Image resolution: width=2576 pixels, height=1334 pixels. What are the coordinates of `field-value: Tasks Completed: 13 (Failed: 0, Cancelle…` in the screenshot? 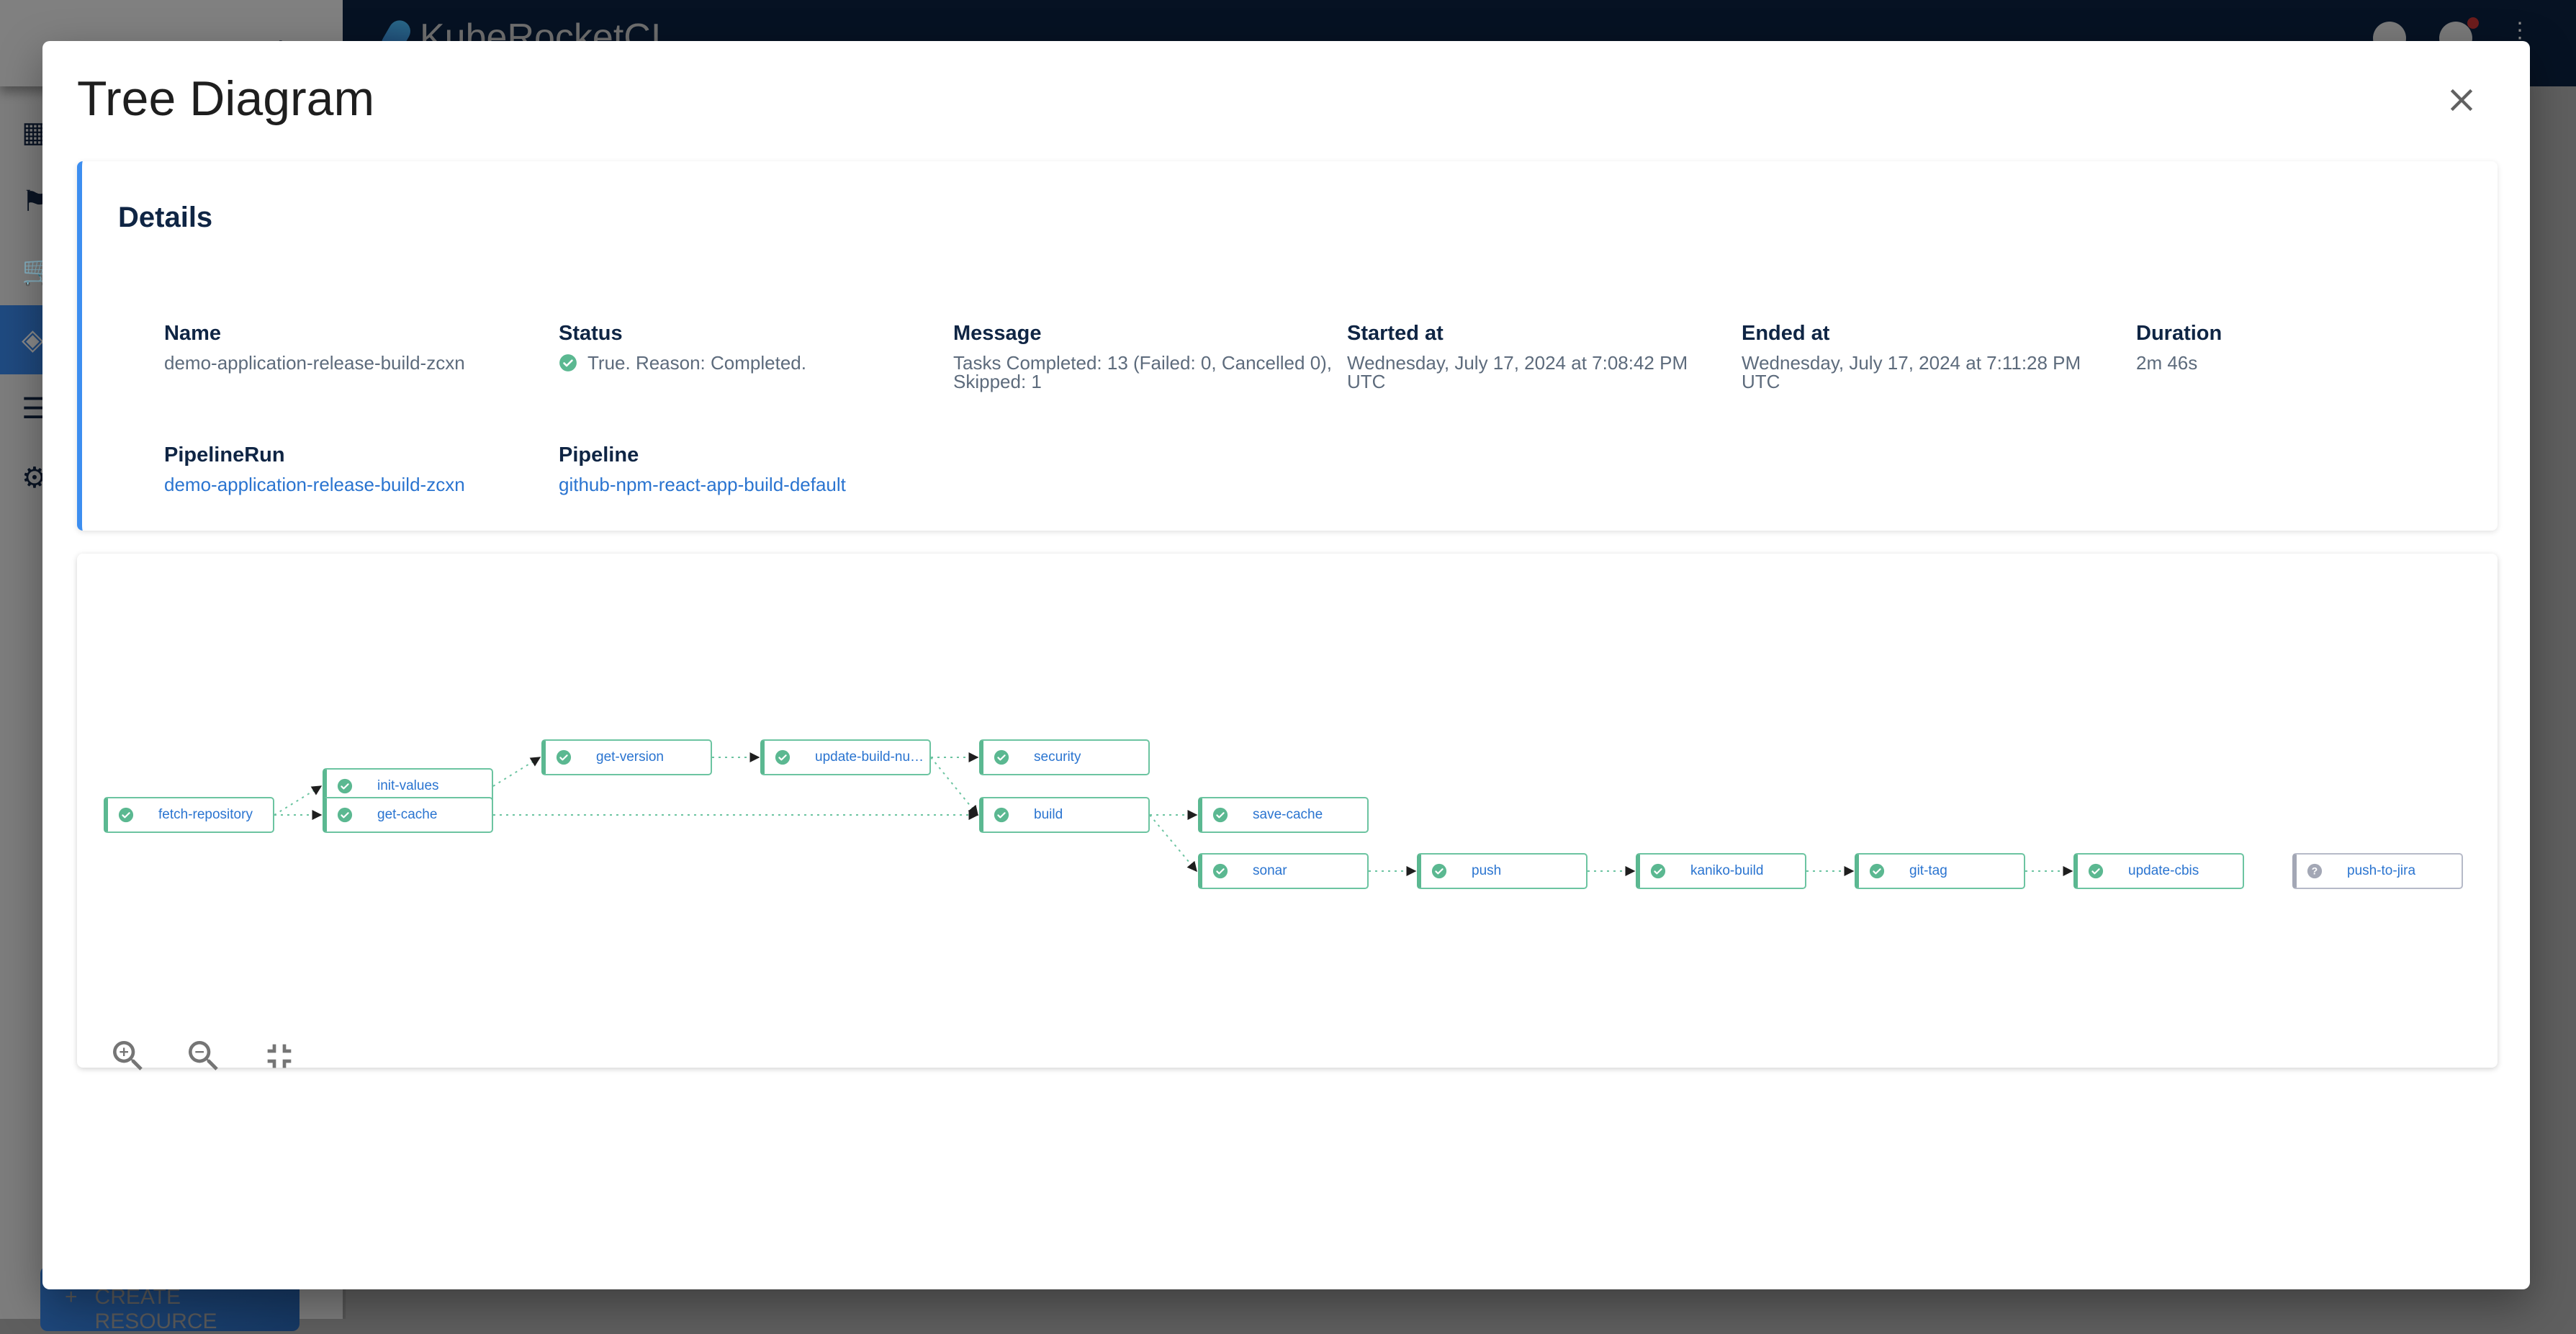 It's located at (1144, 372).